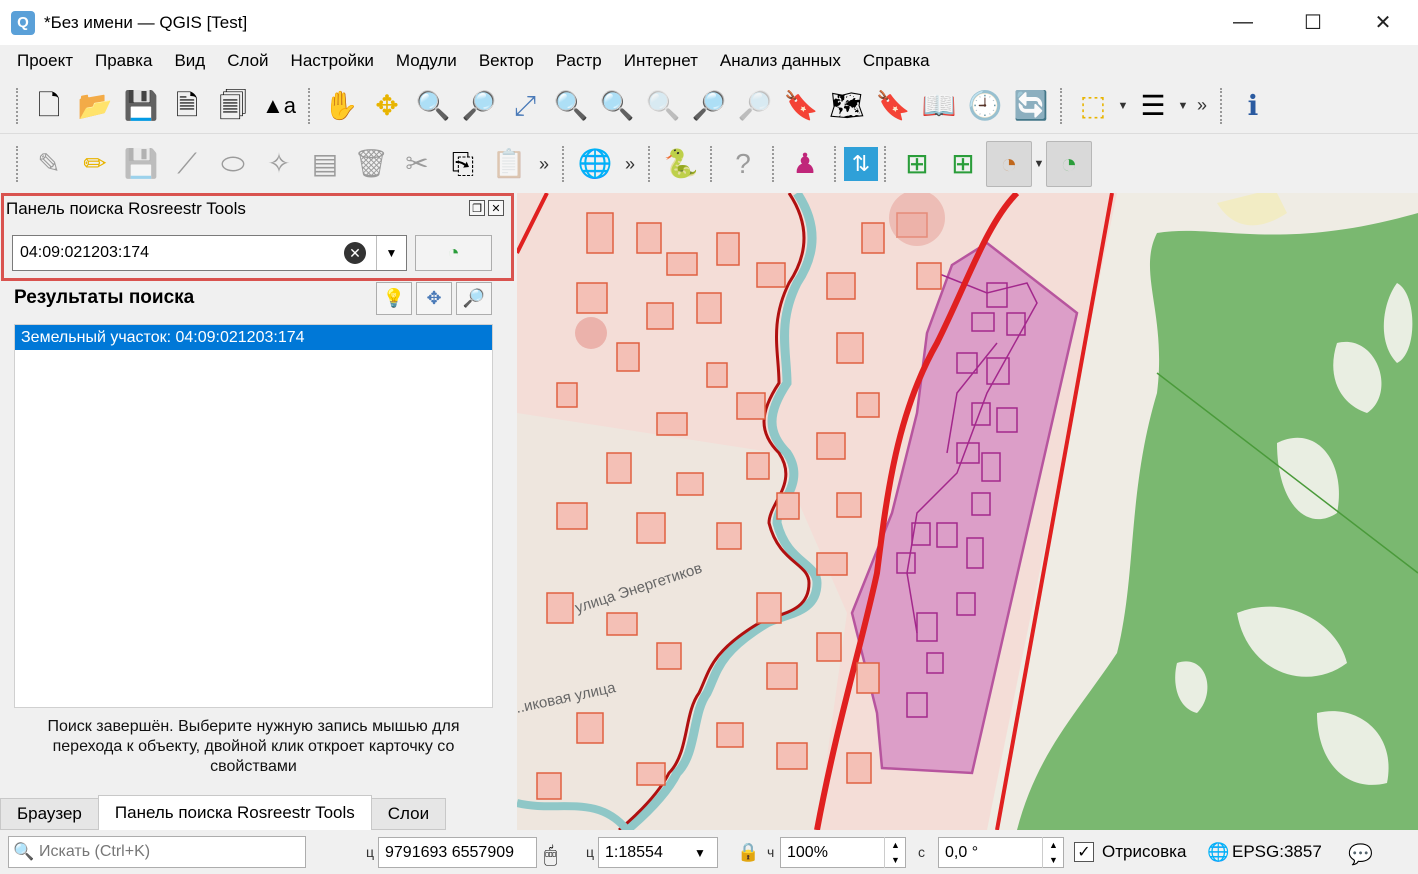 This screenshot has height=874, width=1418. Describe the element at coordinates (157, 852) in the screenshot. I see `locator-search-input: 🔍 Искать (Ctrl+K)` at that location.